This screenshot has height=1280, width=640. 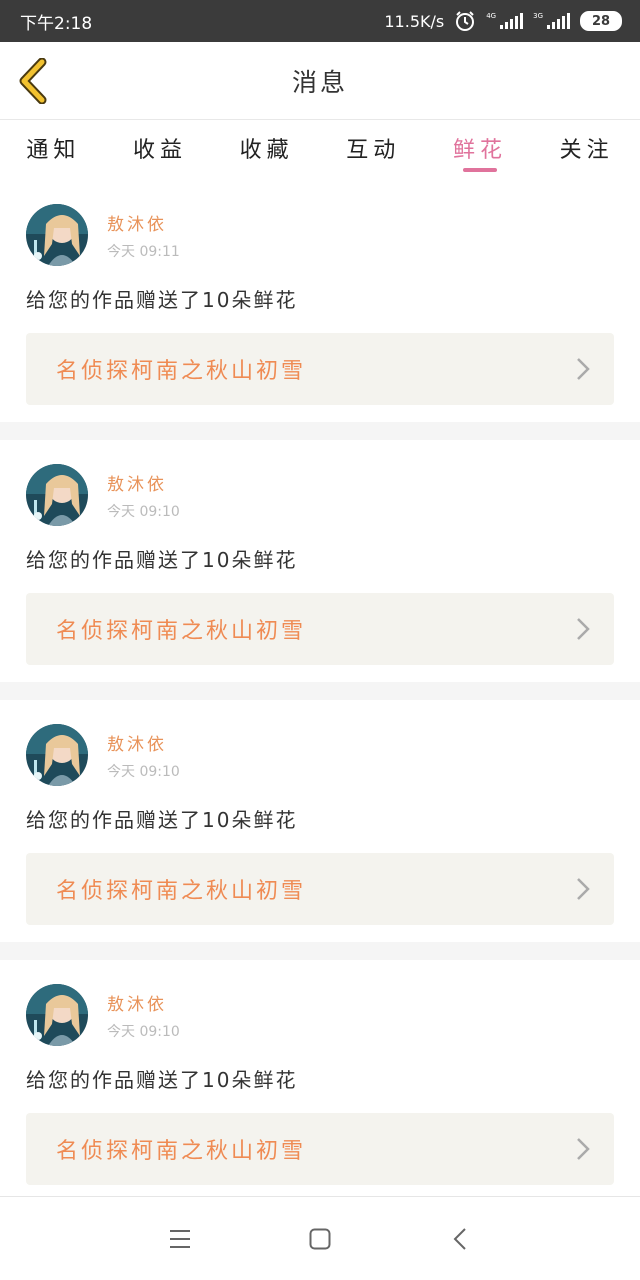 I want to click on system-nav-bar, so click(x=320, y=1238).